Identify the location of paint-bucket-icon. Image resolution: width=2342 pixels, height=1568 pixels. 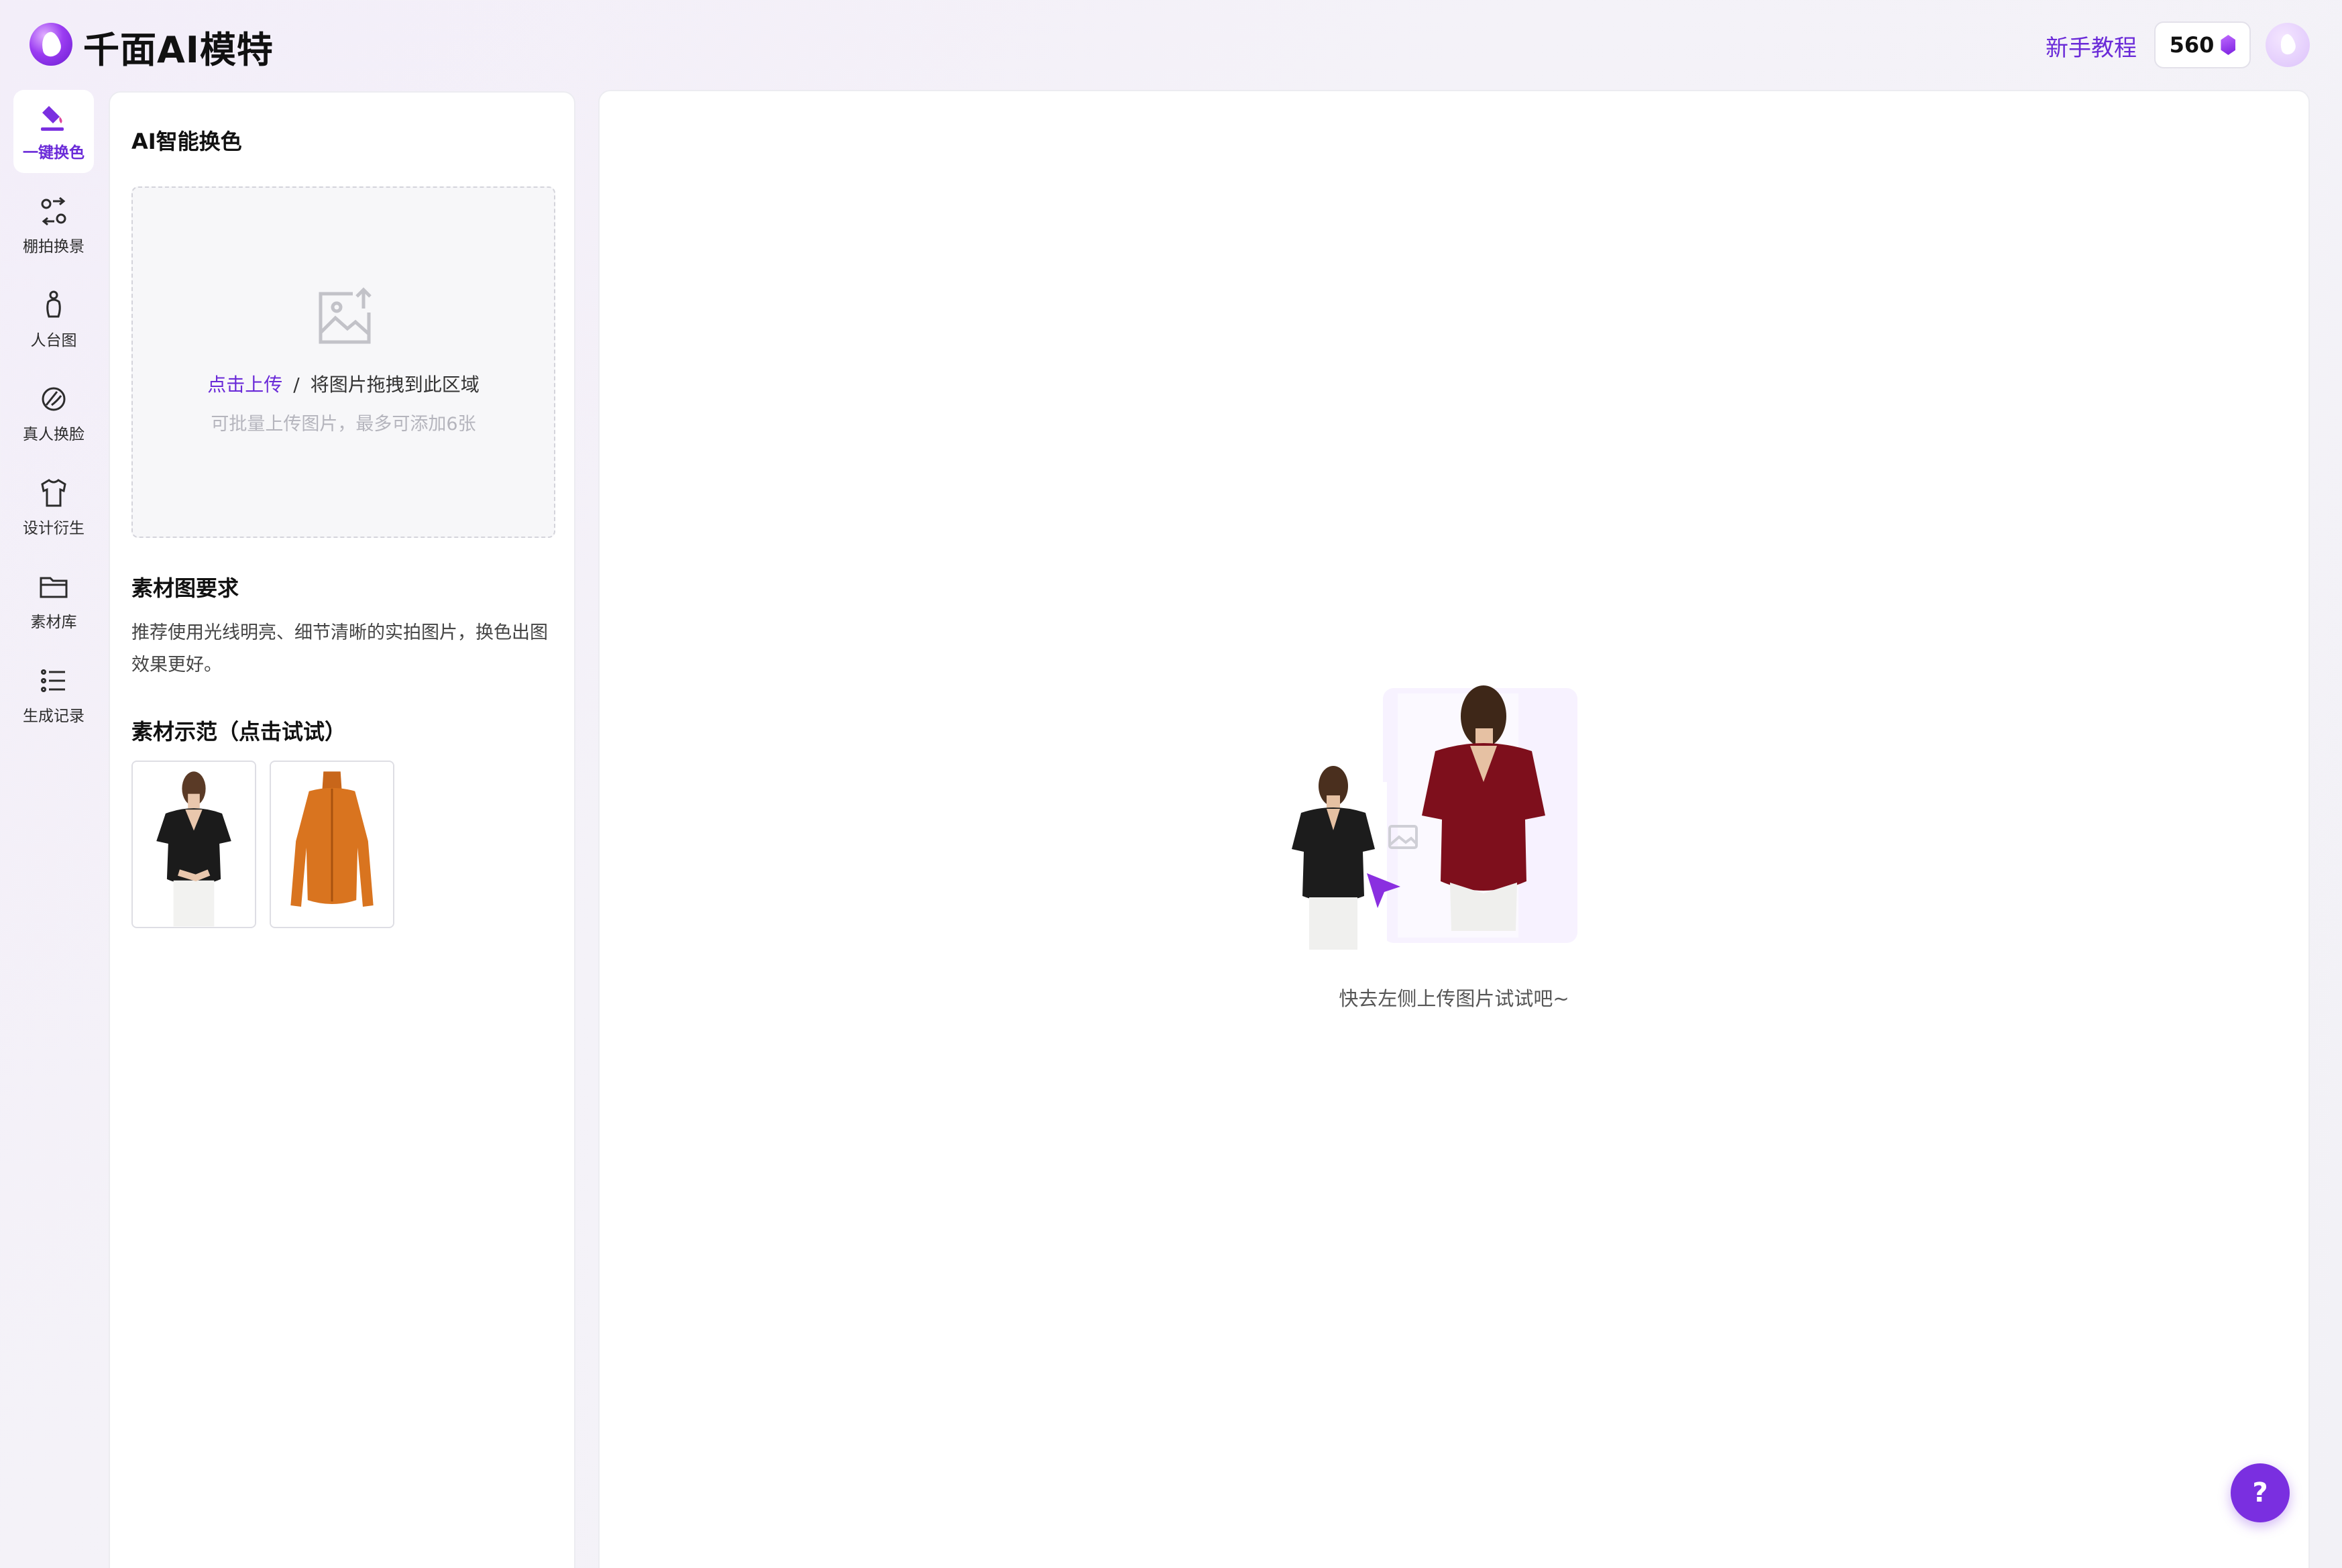
(52, 118).